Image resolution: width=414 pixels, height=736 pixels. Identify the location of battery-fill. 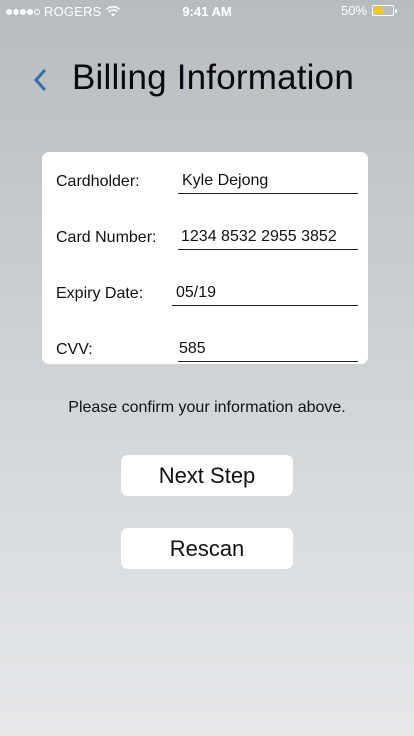
(378, 10).